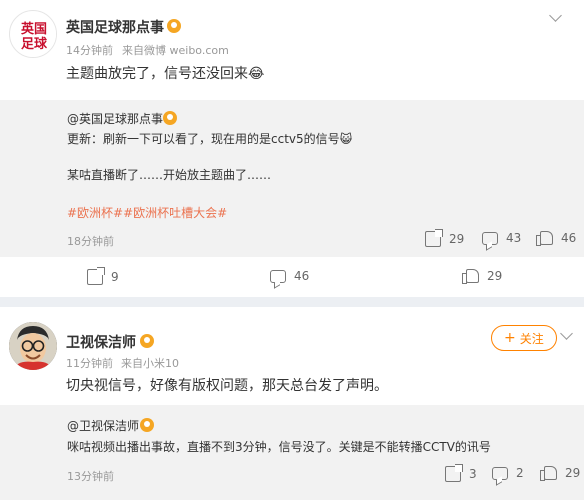 This screenshot has height=500, width=584. I want to click on repost-comment-button: 2, so click(508, 473).